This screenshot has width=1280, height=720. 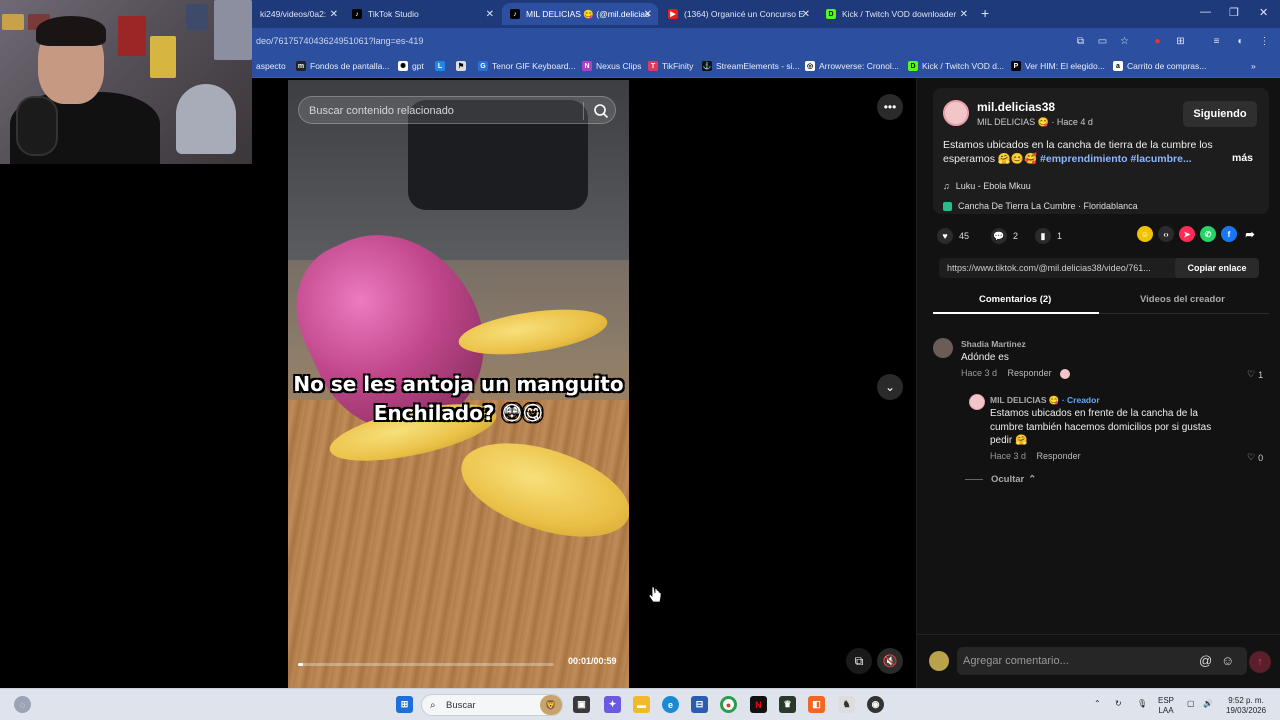 What do you see at coordinates (1015, 299) in the screenshot?
I see `tab-comments: Comentarios (2)` at bounding box center [1015, 299].